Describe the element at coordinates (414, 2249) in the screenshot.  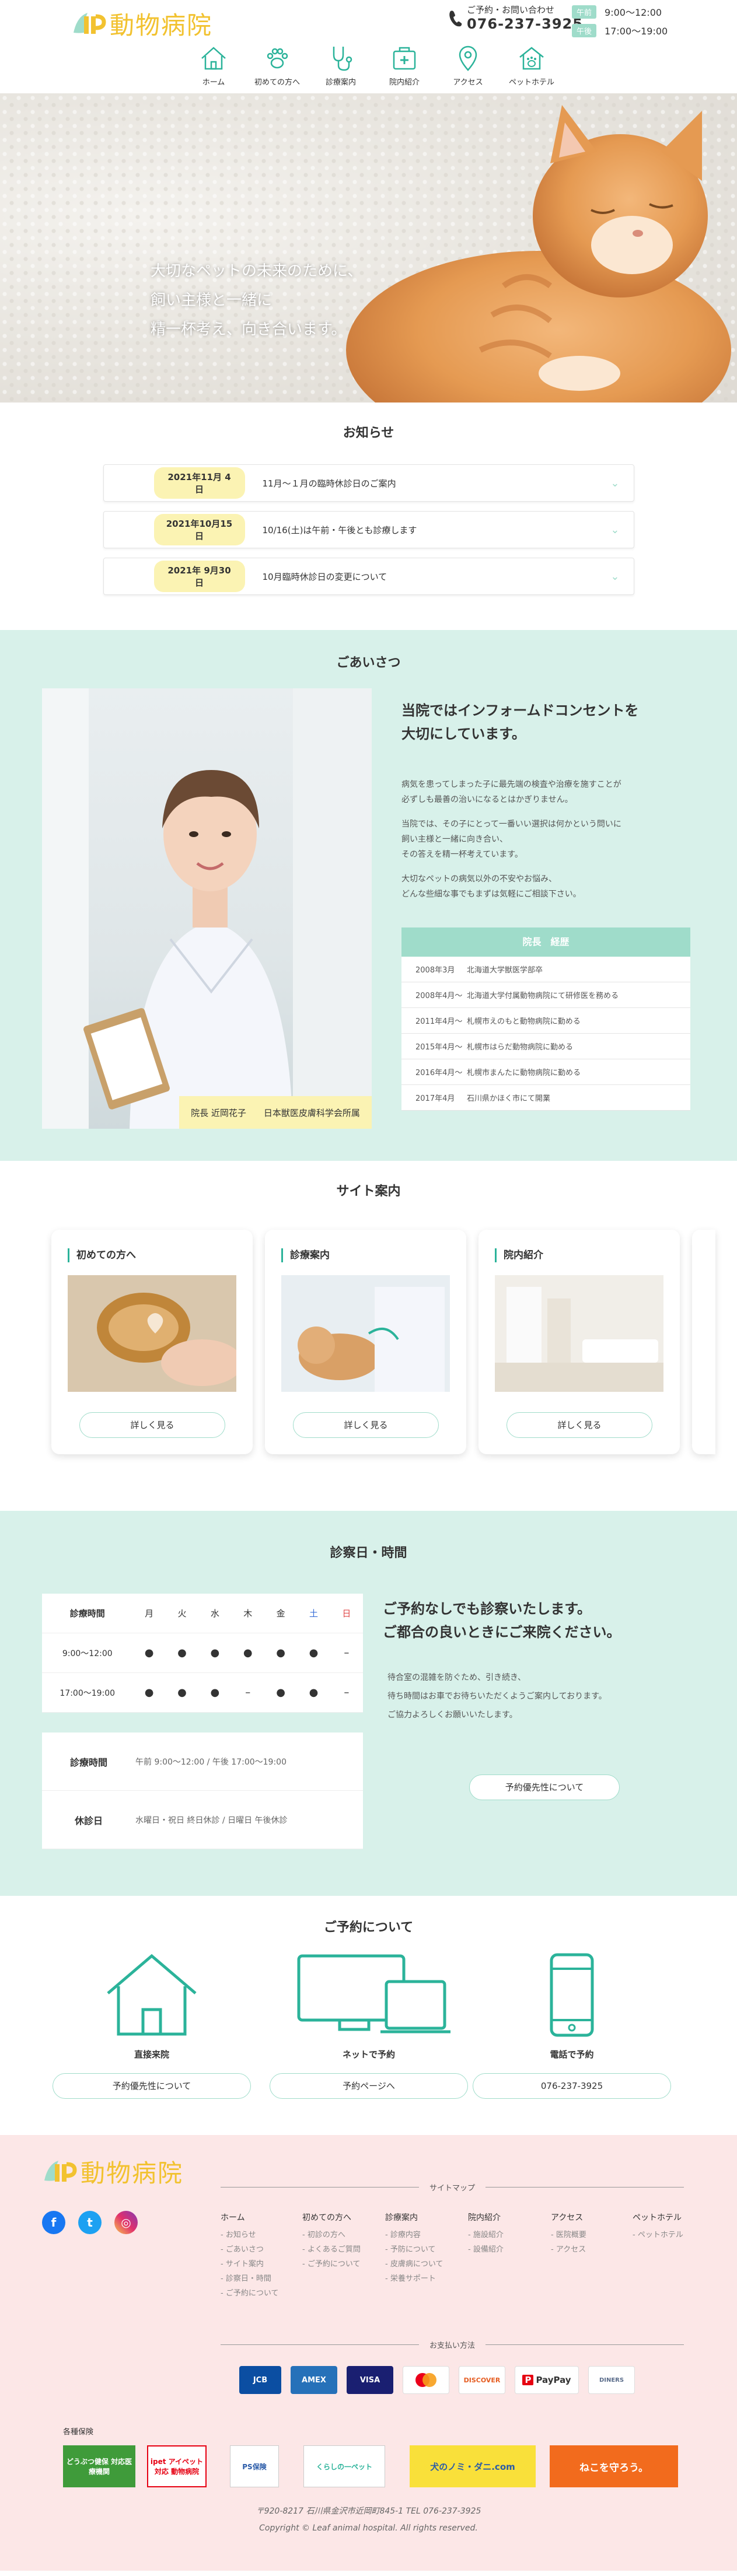
I see `sitemap-link: - 予防について` at that location.